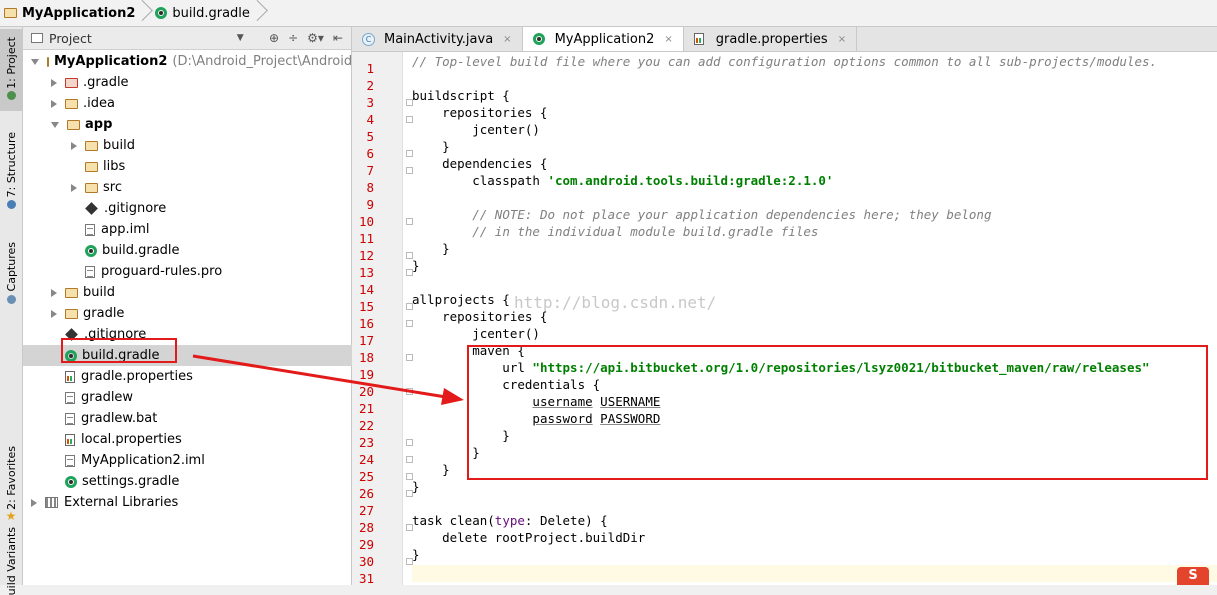 This screenshot has height=595, width=1217. What do you see at coordinates (562, 418) in the screenshot?
I see `code-token: password` at bounding box center [562, 418].